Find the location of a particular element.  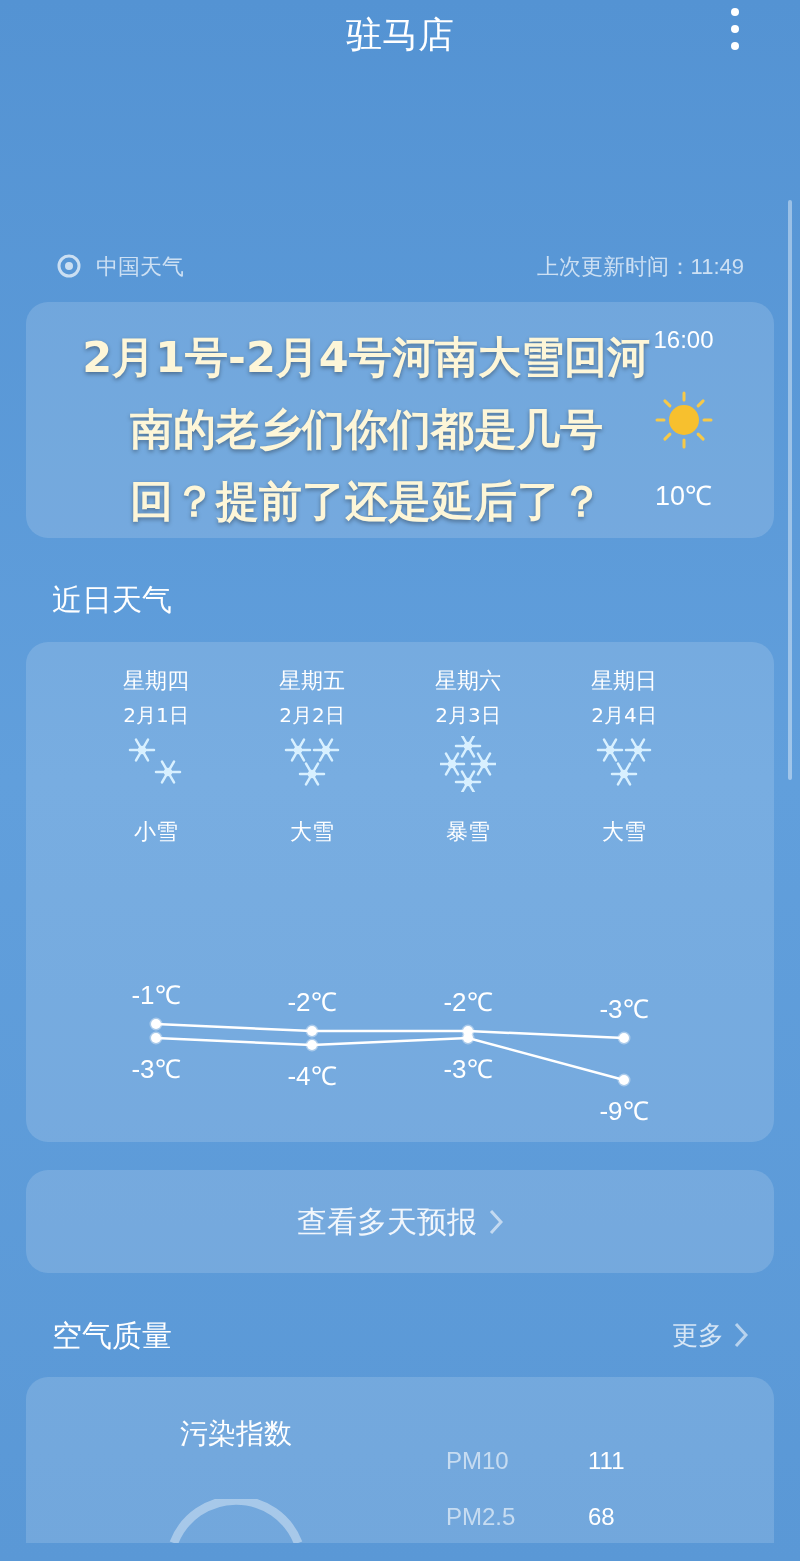

temperature-label: -9℃ is located at coordinates (624, 1111).